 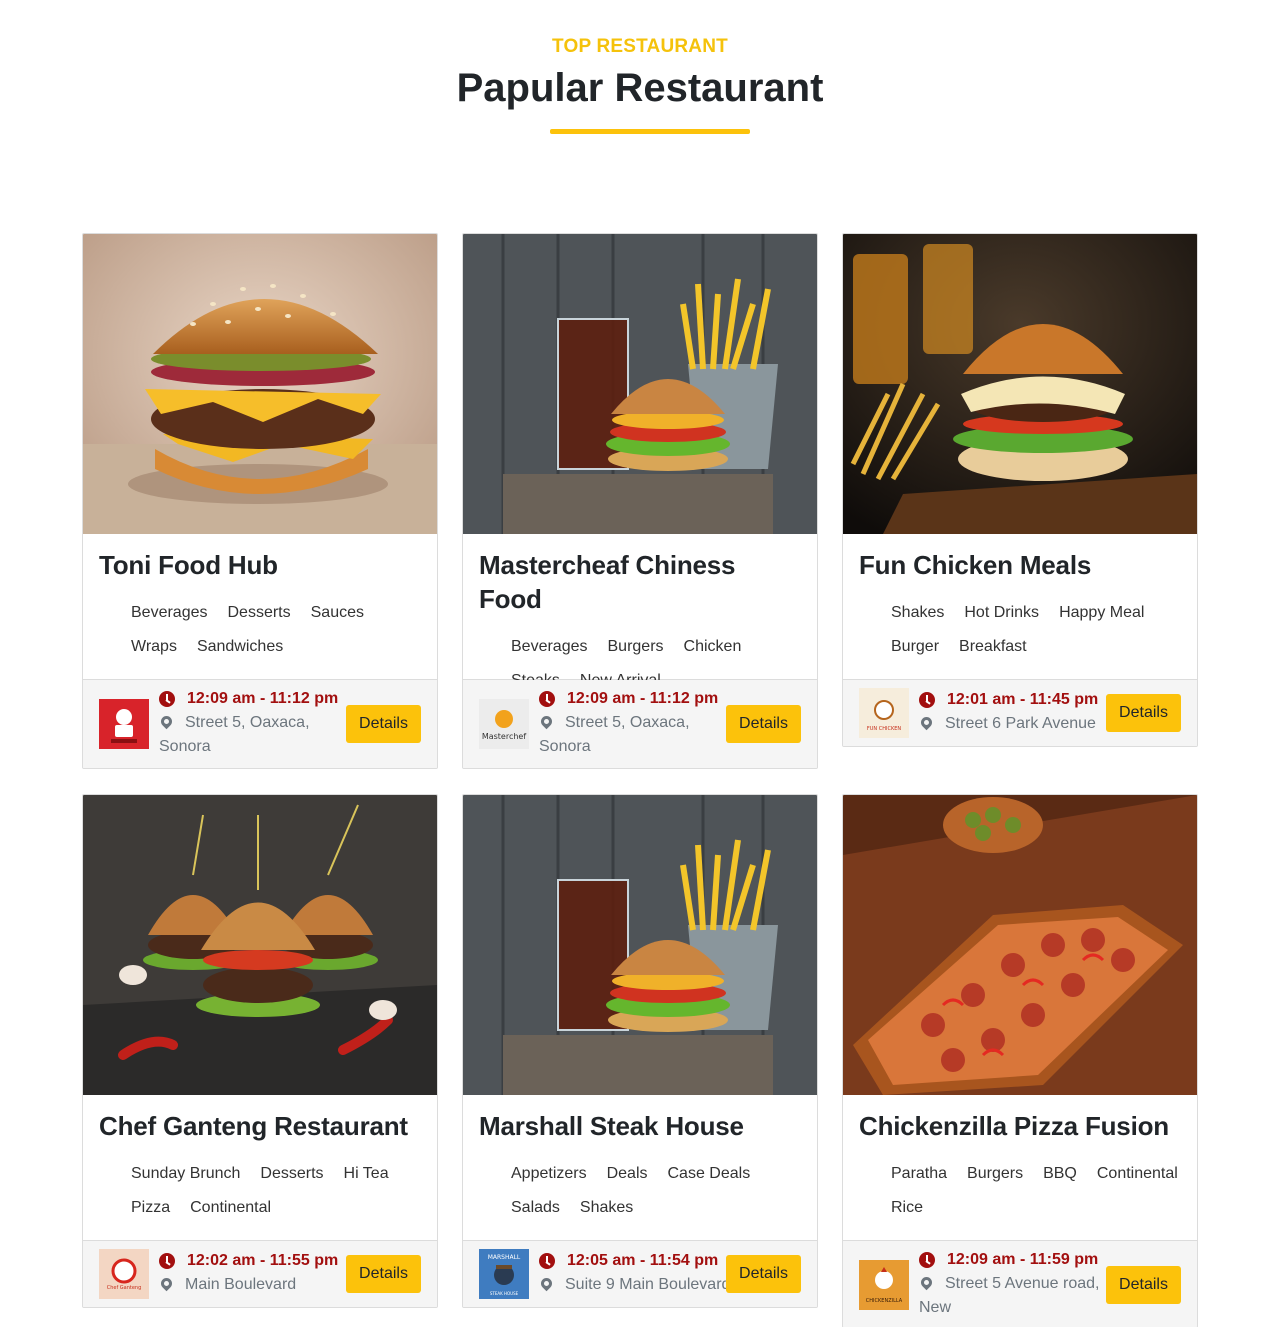 I want to click on section-eyebrow: TOP RESTAURANT, so click(x=640, y=46).